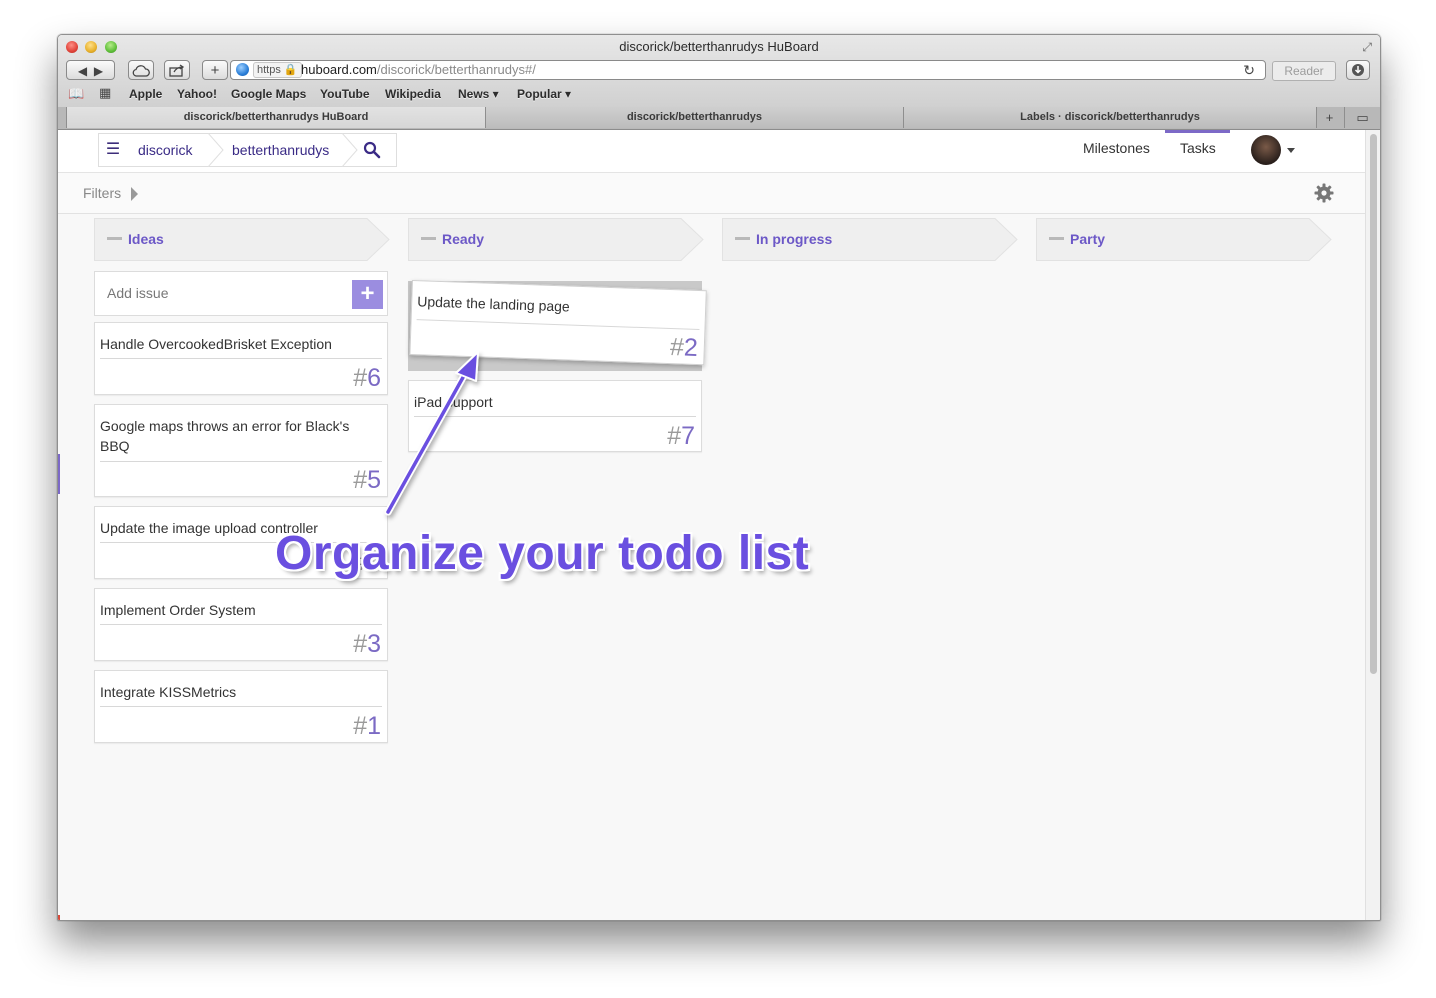 The height and width of the screenshot is (998, 1436). Describe the element at coordinates (345, 94) in the screenshot. I see `bookmark-youtube: YouTube` at that location.